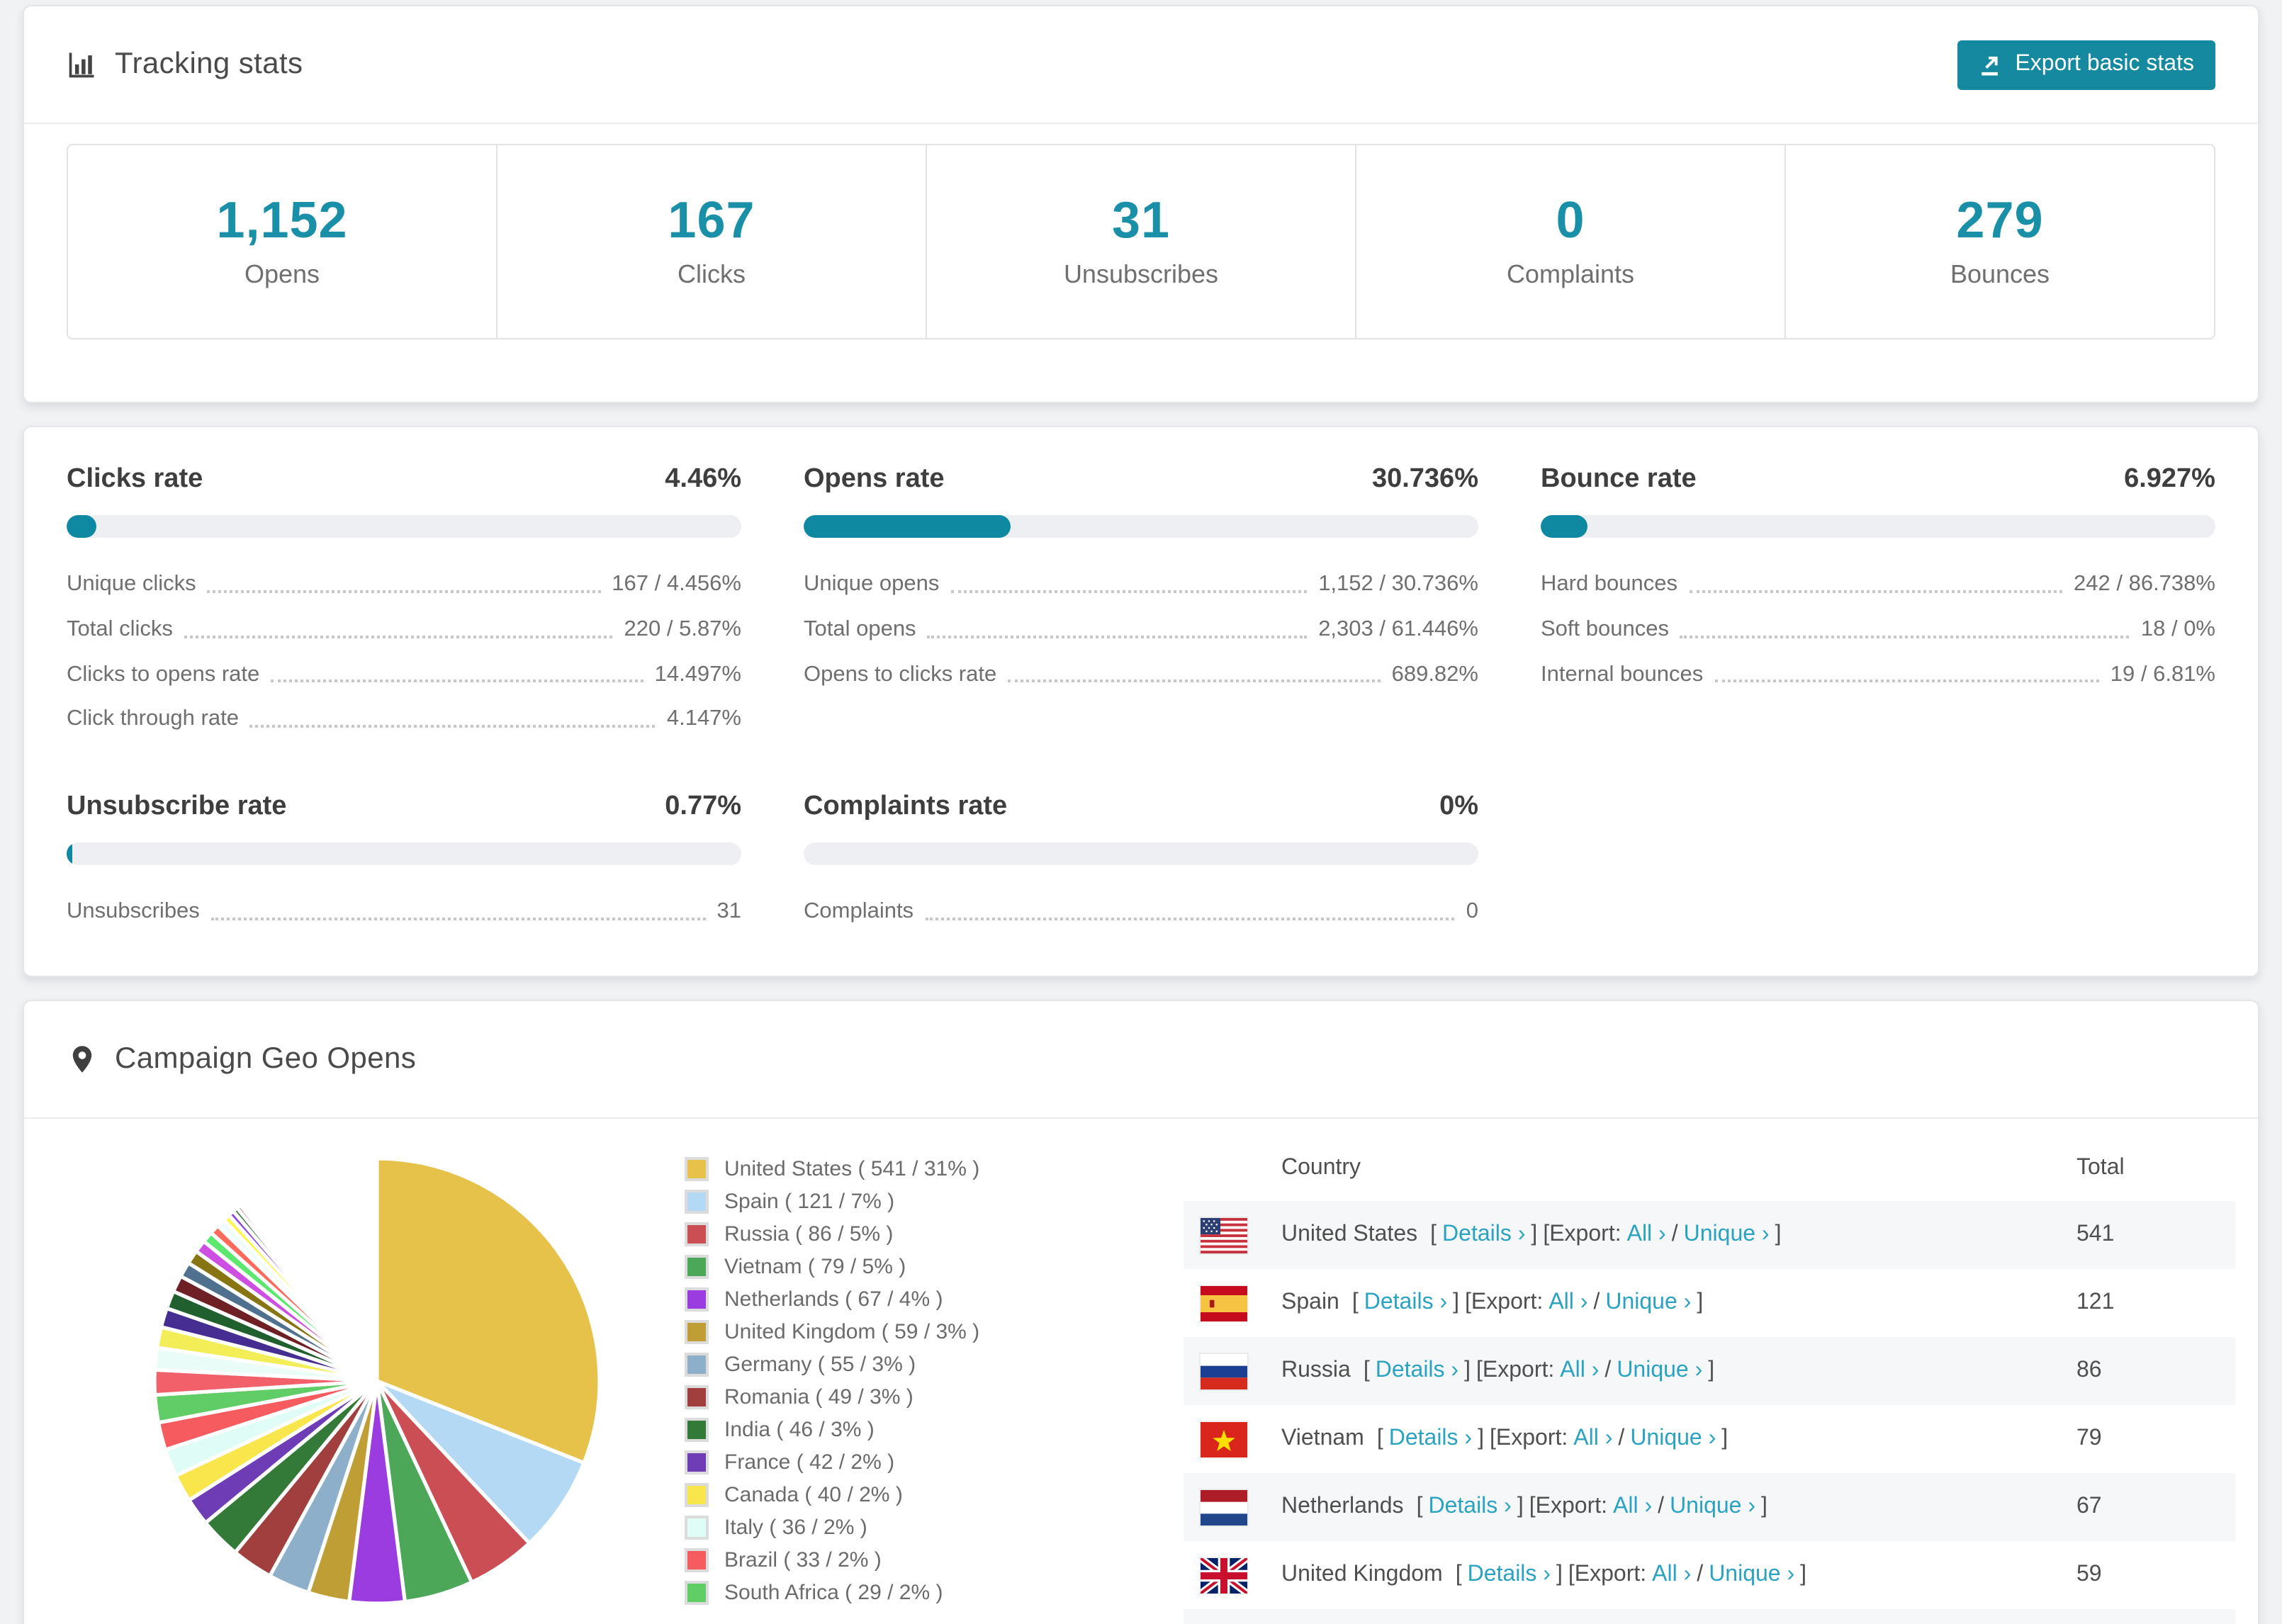 Image resolution: width=2282 pixels, height=1624 pixels. I want to click on opens-rate-value: 30.736%, so click(1425, 479).